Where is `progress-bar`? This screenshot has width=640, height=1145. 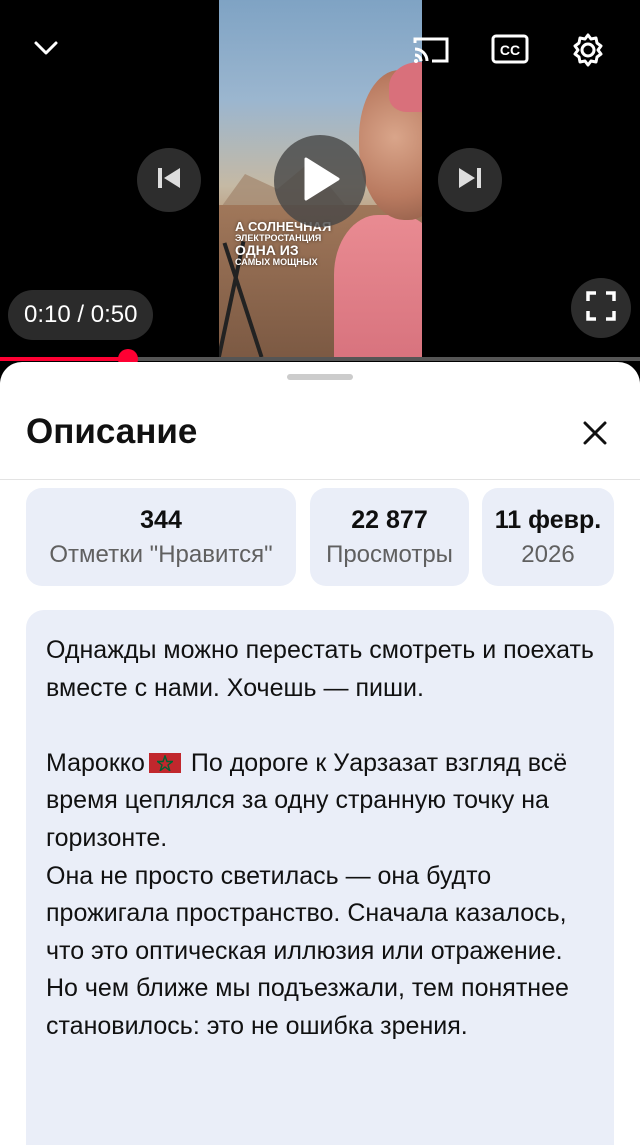
progress-bar is located at coordinates (320, 355).